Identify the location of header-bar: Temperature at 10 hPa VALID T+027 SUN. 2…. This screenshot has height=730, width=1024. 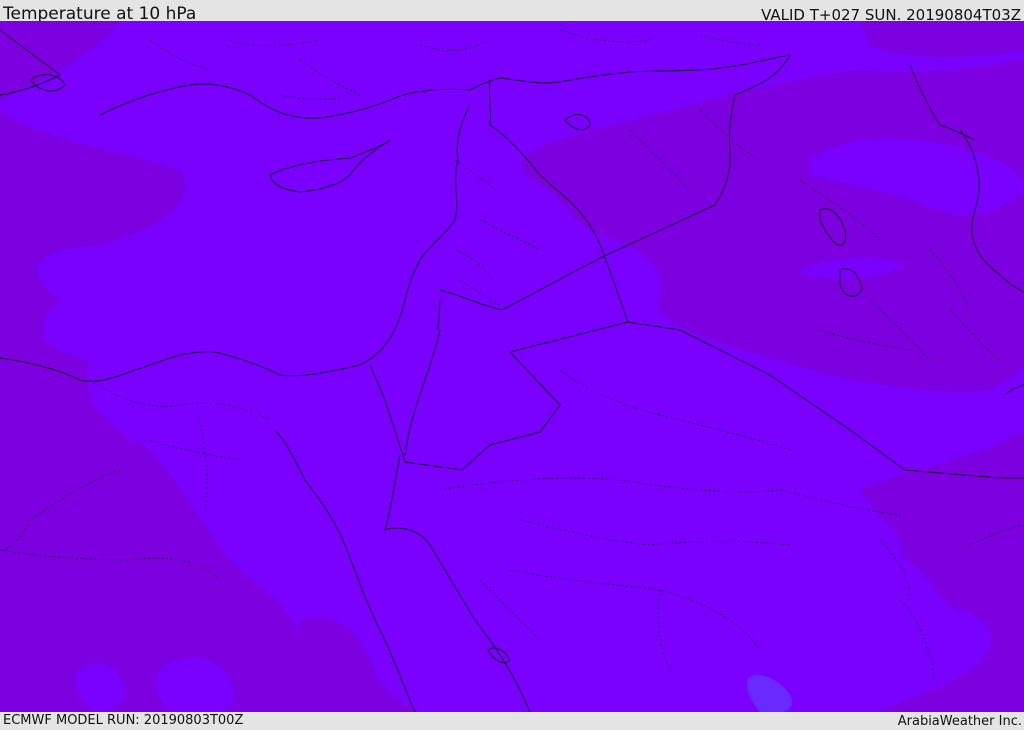
(512, 12).